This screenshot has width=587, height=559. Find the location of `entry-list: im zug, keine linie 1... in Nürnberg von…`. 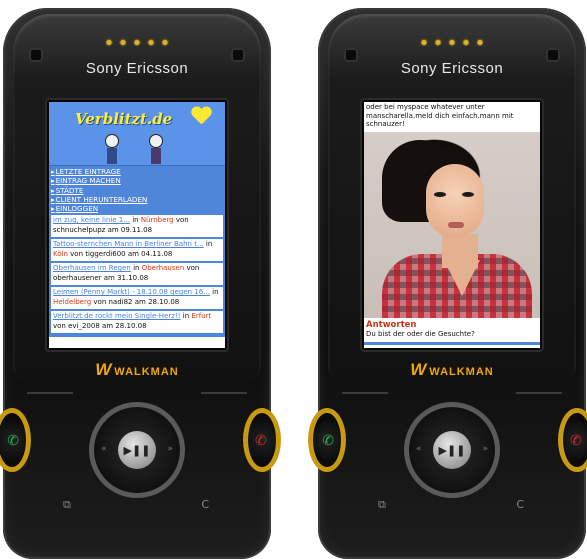

entry-list: im zug, keine linie 1... in Nürnberg von… is located at coordinates (137, 276).